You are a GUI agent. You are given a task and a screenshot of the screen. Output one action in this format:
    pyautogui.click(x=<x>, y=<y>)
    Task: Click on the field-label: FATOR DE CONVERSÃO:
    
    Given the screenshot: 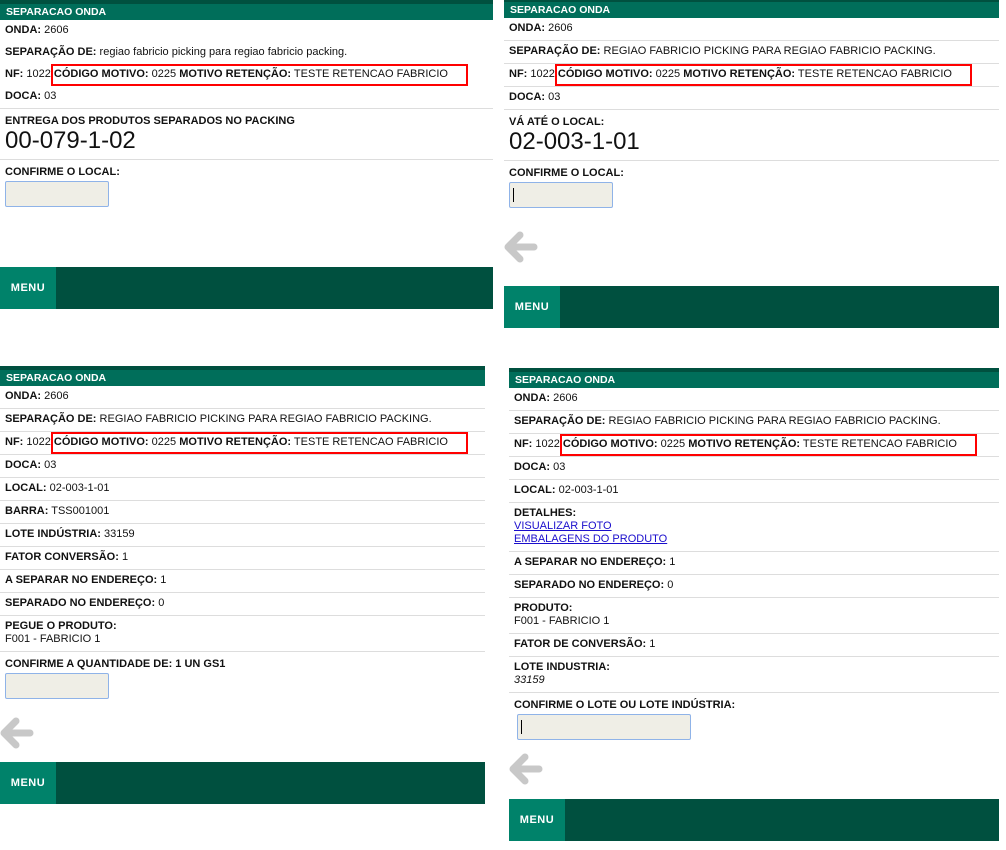 What is the action you would take?
    pyautogui.click(x=580, y=644)
    